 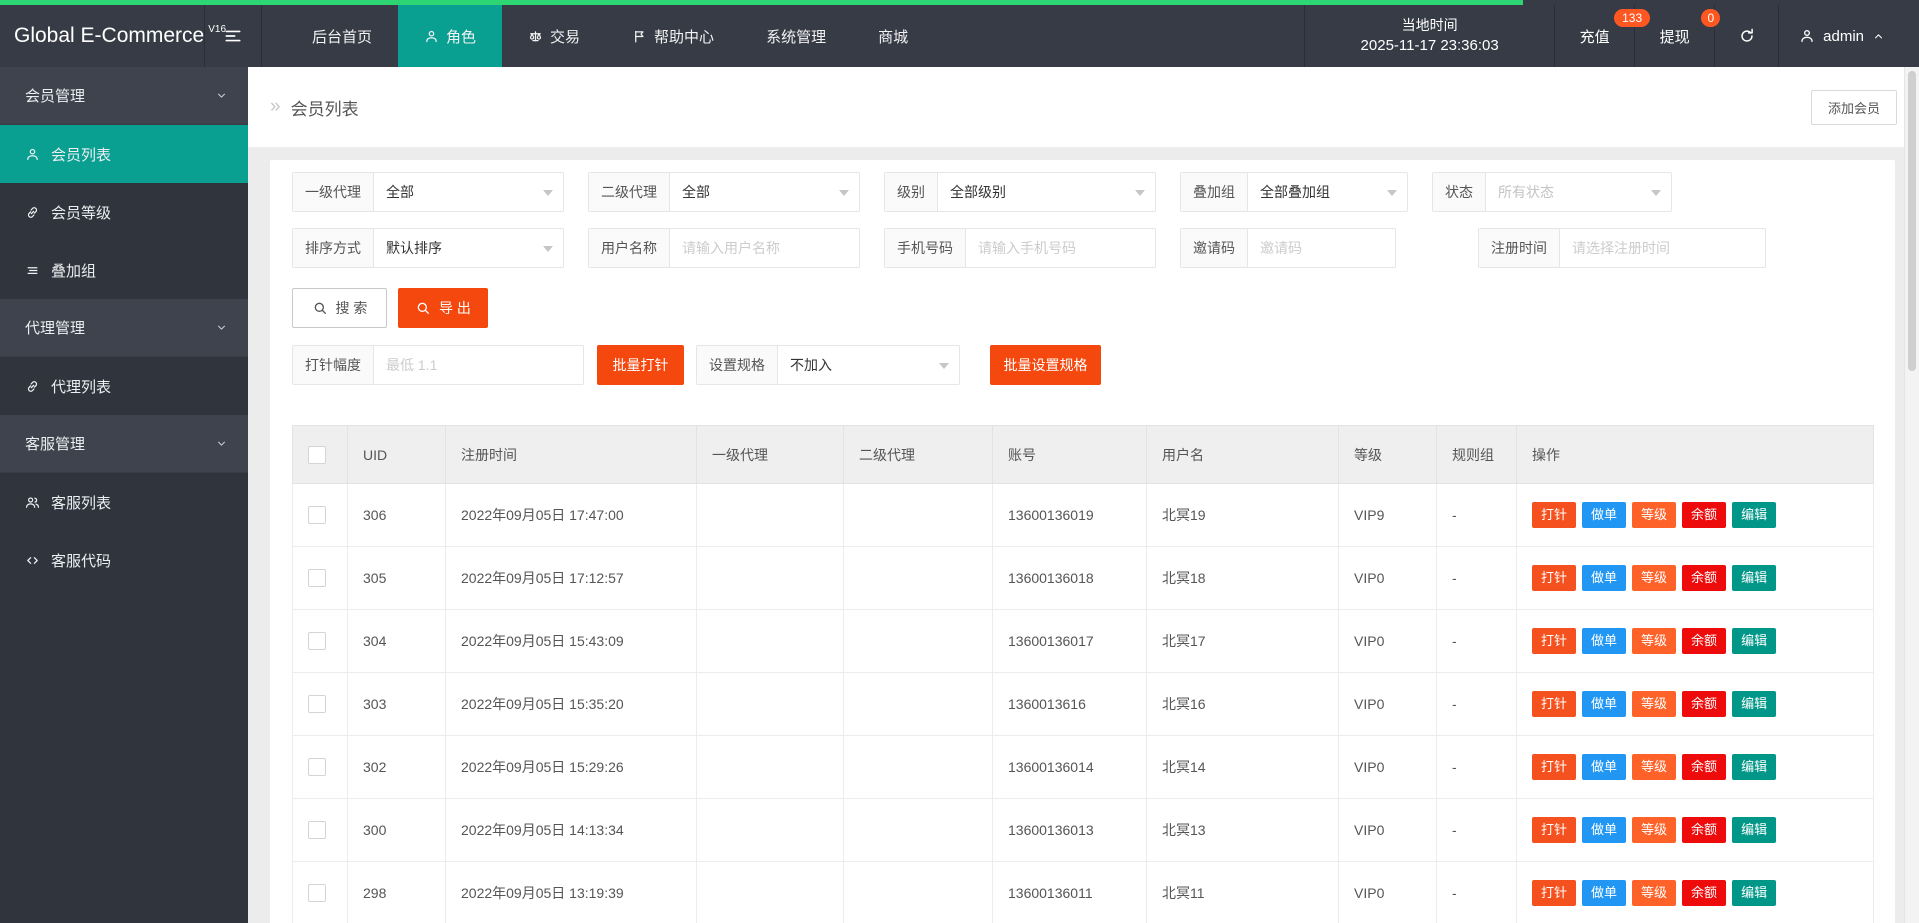 What do you see at coordinates (468, 248) in the screenshot?
I see `filter-select: 默认排序` at bounding box center [468, 248].